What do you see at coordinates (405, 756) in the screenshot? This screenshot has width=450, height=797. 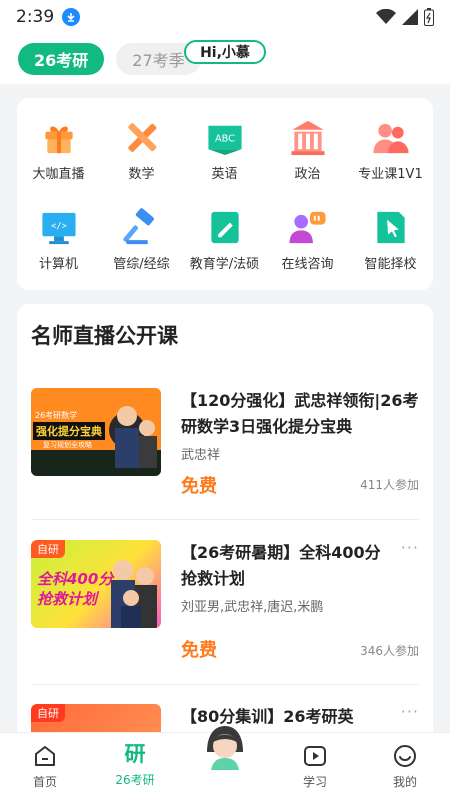 I see `smiley-icon` at bounding box center [405, 756].